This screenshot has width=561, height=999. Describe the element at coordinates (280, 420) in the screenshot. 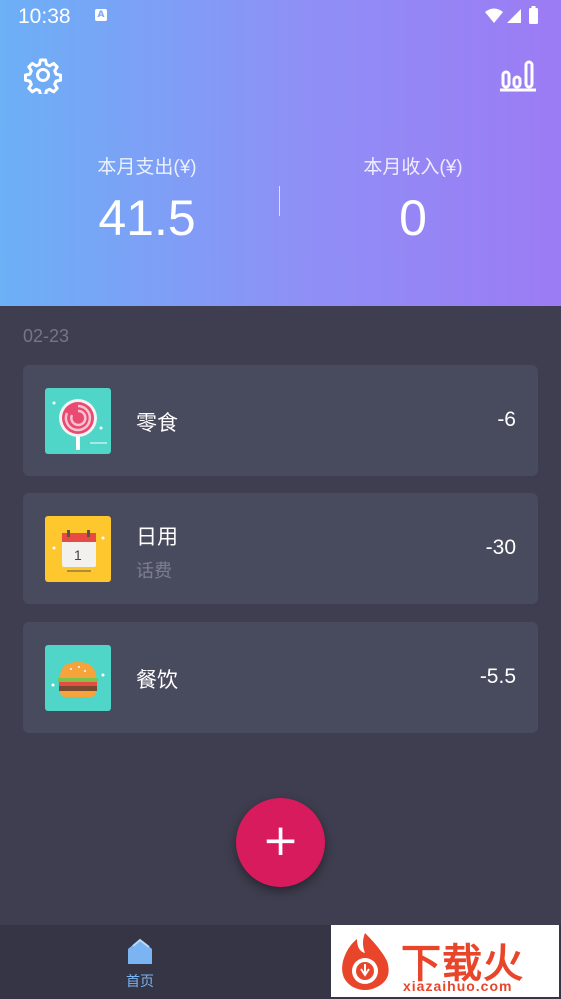

I see `record-card-snack: 零食 -6` at that location.